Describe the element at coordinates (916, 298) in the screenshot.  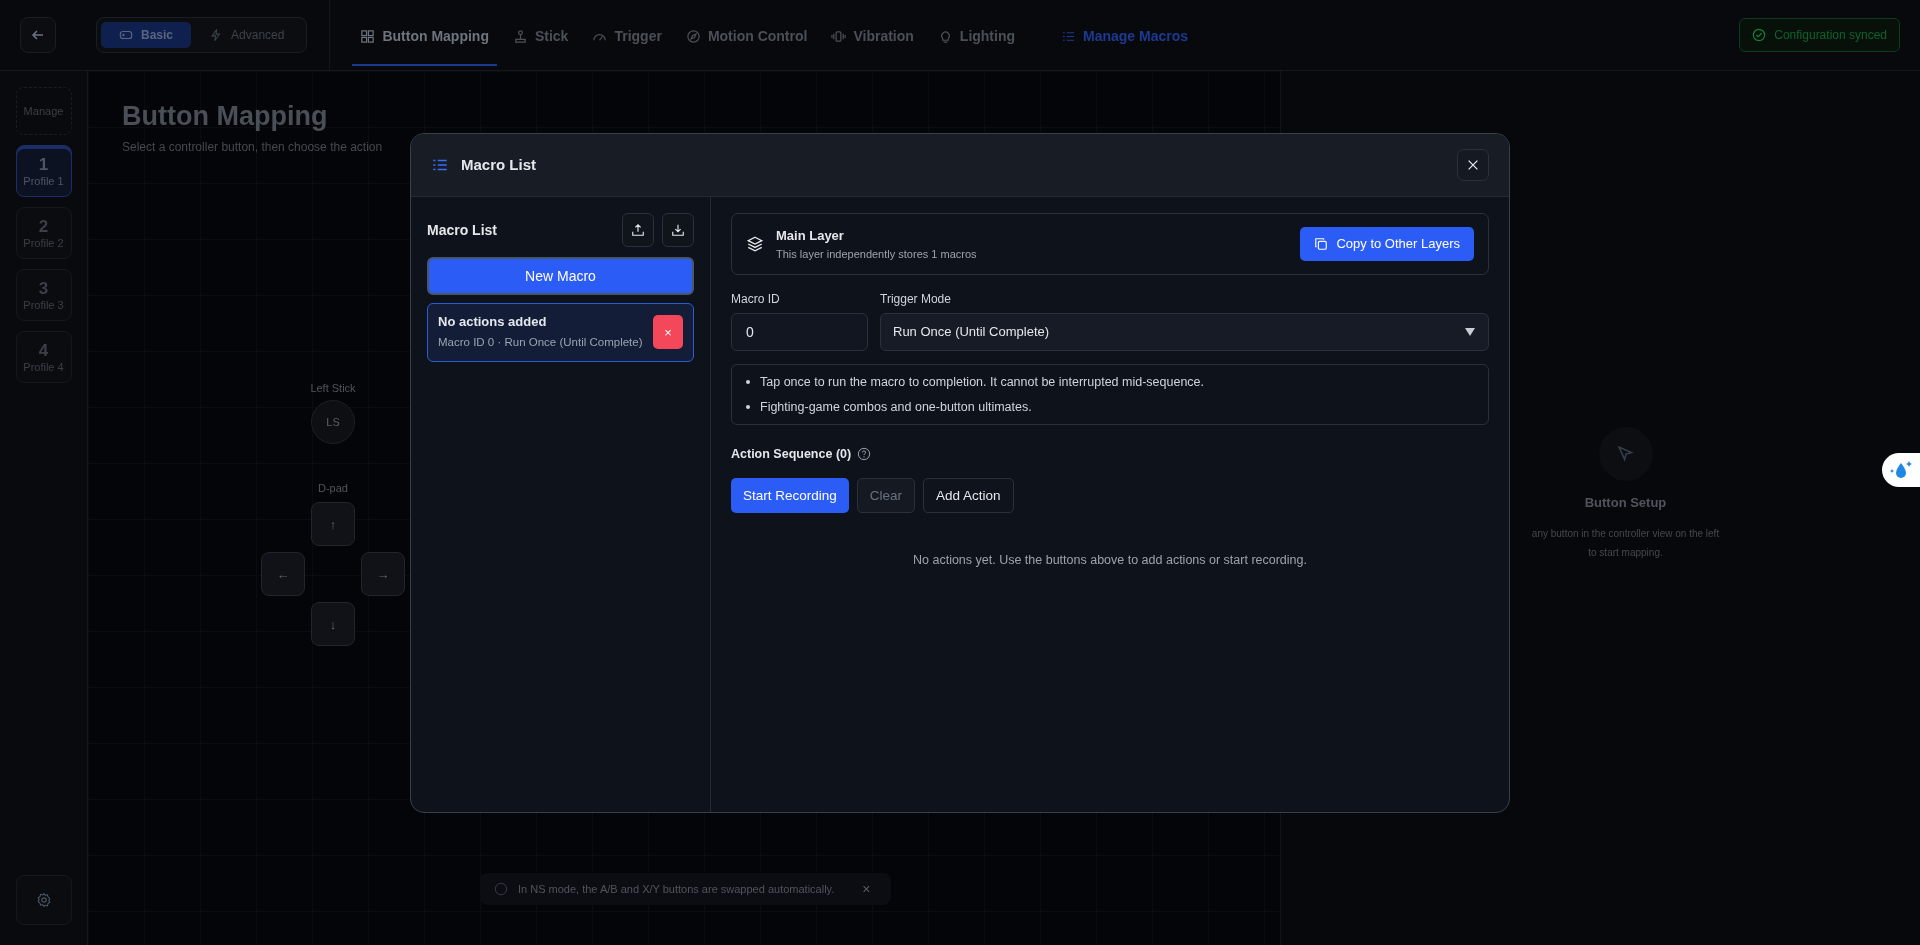
I see `field-label: Trigger Mode` at that location.